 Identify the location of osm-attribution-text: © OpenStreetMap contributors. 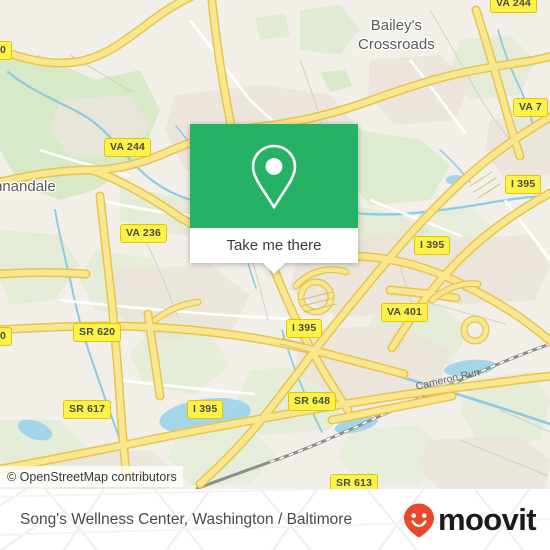
(92, 476).